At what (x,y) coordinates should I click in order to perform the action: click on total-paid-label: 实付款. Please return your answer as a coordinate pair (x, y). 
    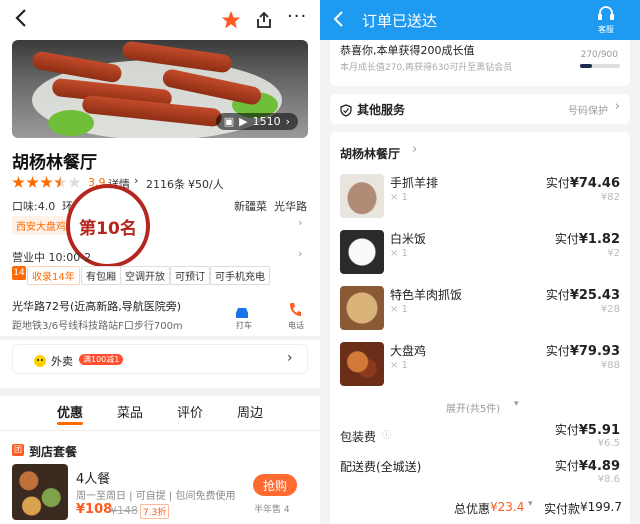
    Looking at the image, I should click on (562, 509).